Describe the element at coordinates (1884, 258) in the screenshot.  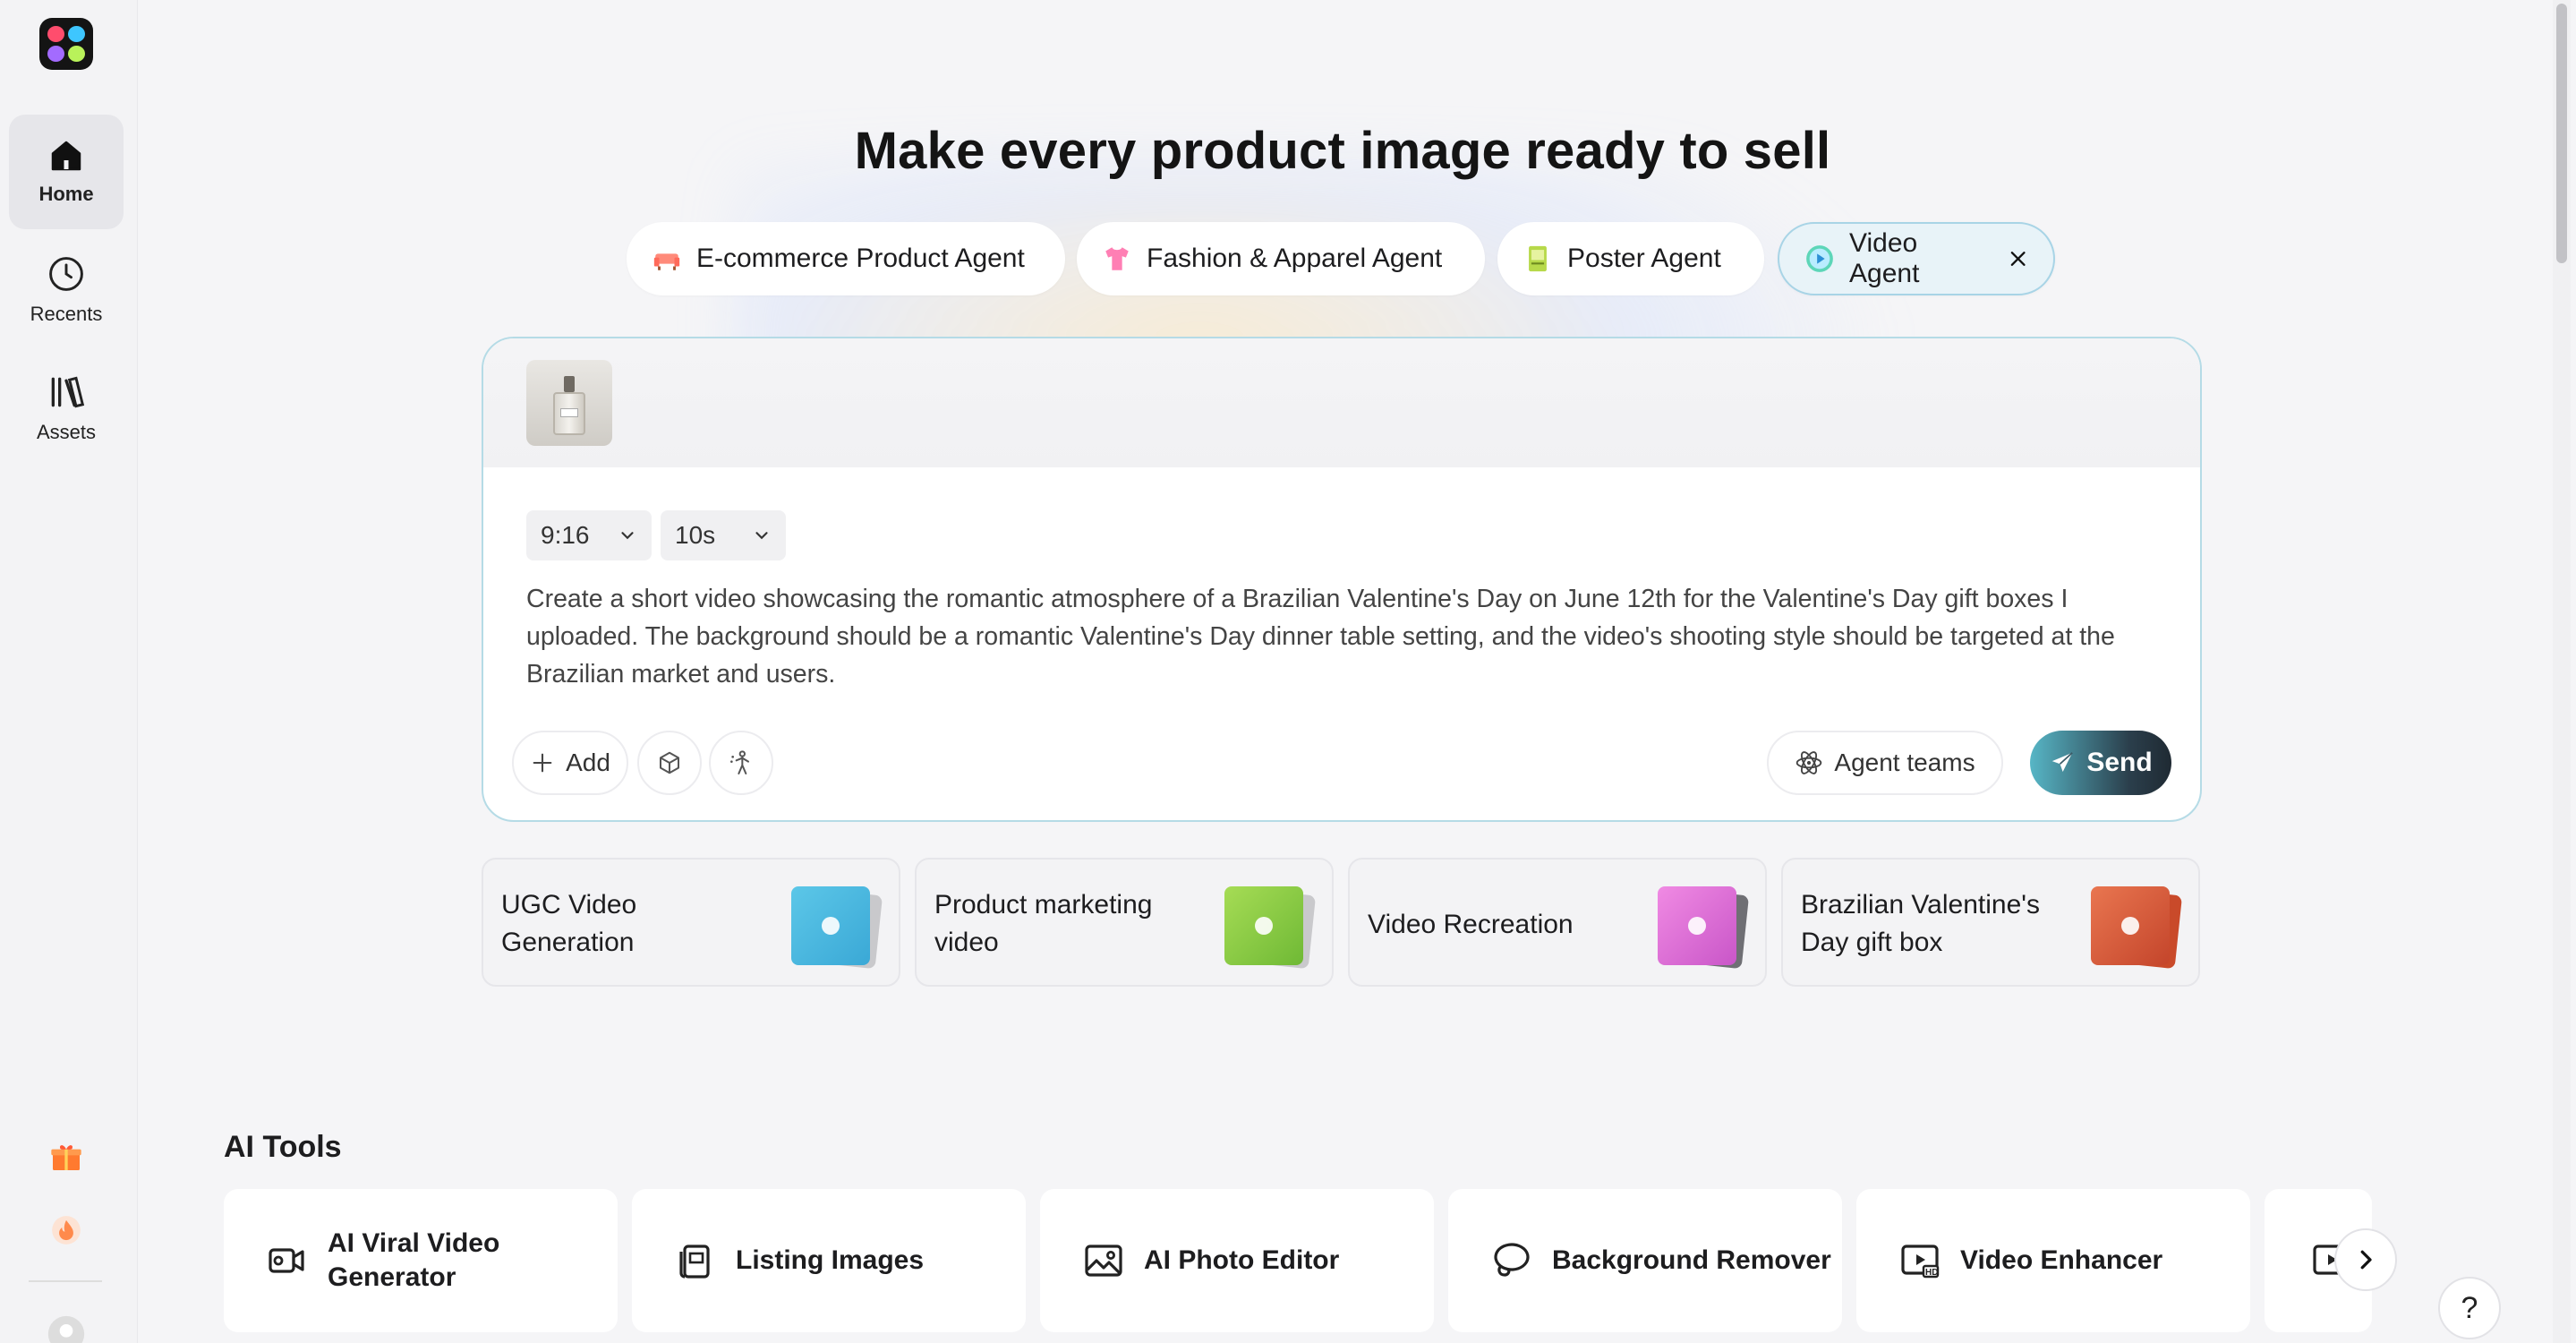
I see `agent-tab-label: Video Agent` at that location.